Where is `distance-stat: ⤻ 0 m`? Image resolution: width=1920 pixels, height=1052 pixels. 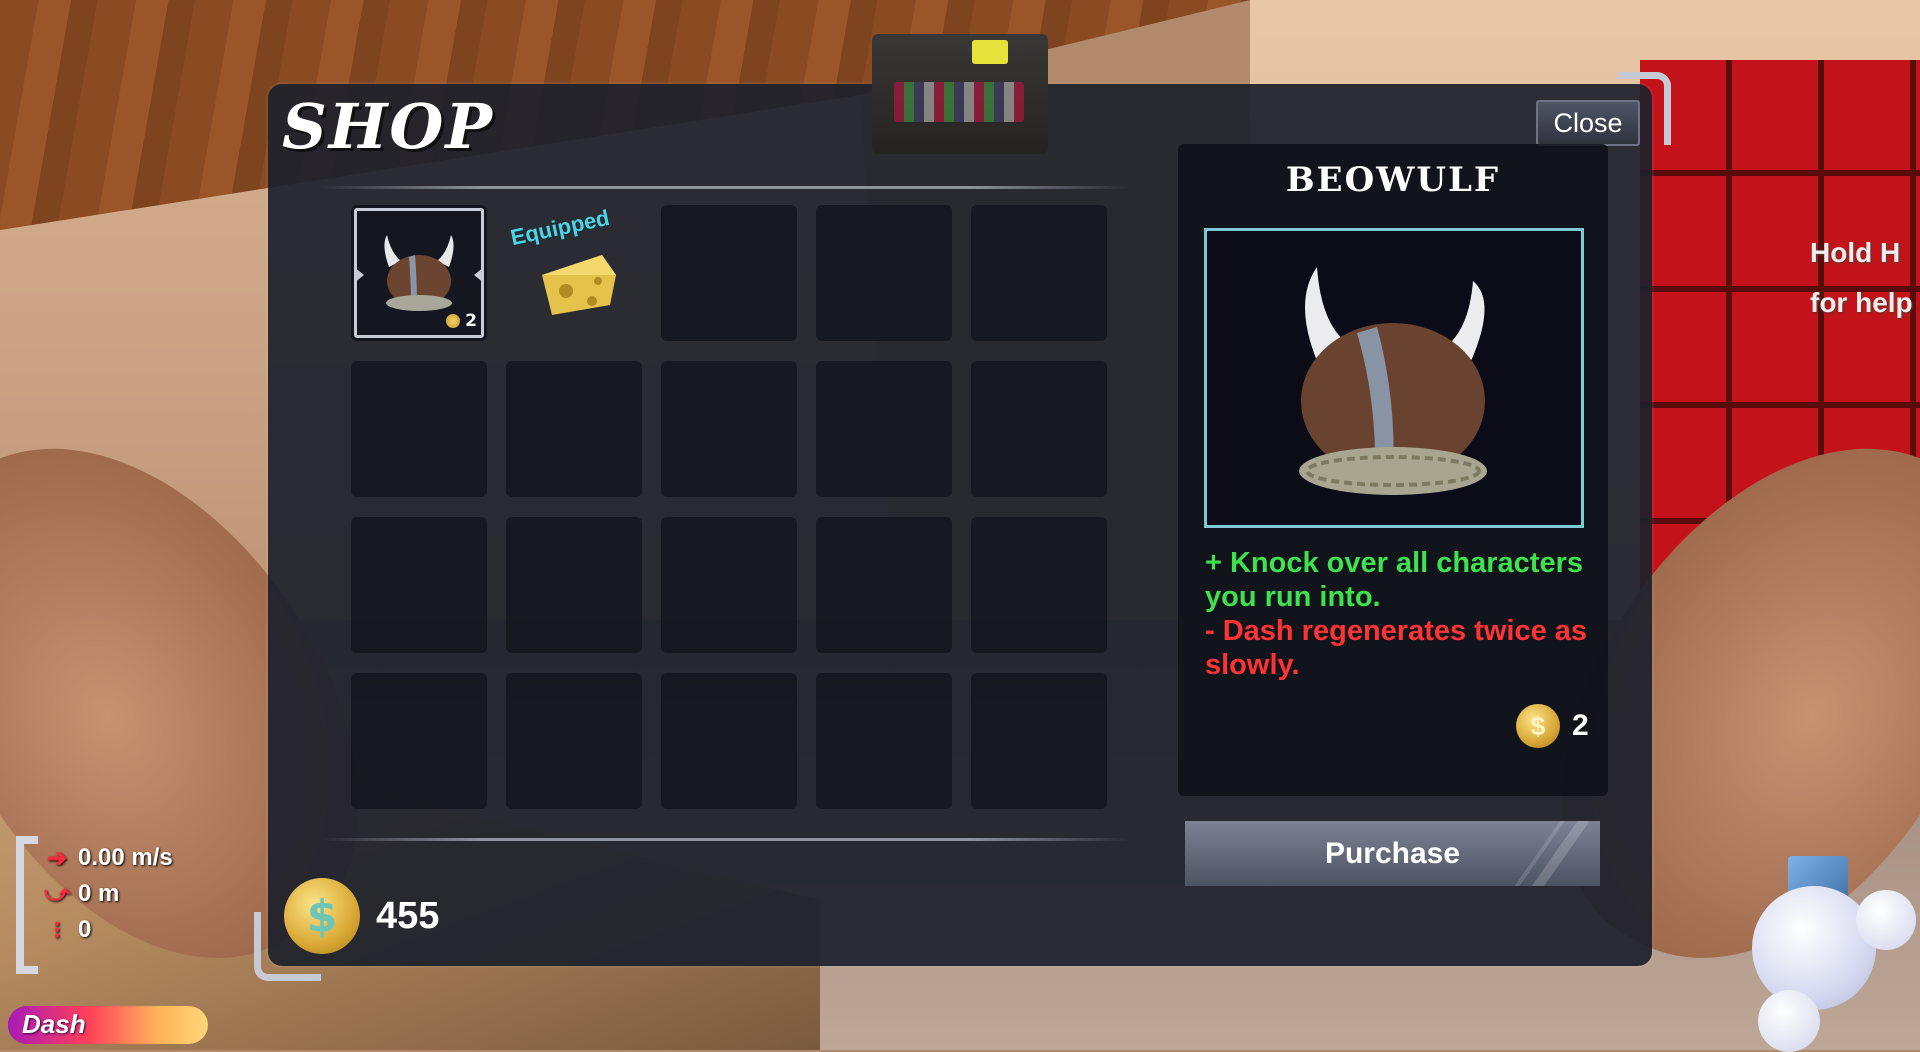
distance-stat: ⤻ 0 m is located at coordinates (107, 894).